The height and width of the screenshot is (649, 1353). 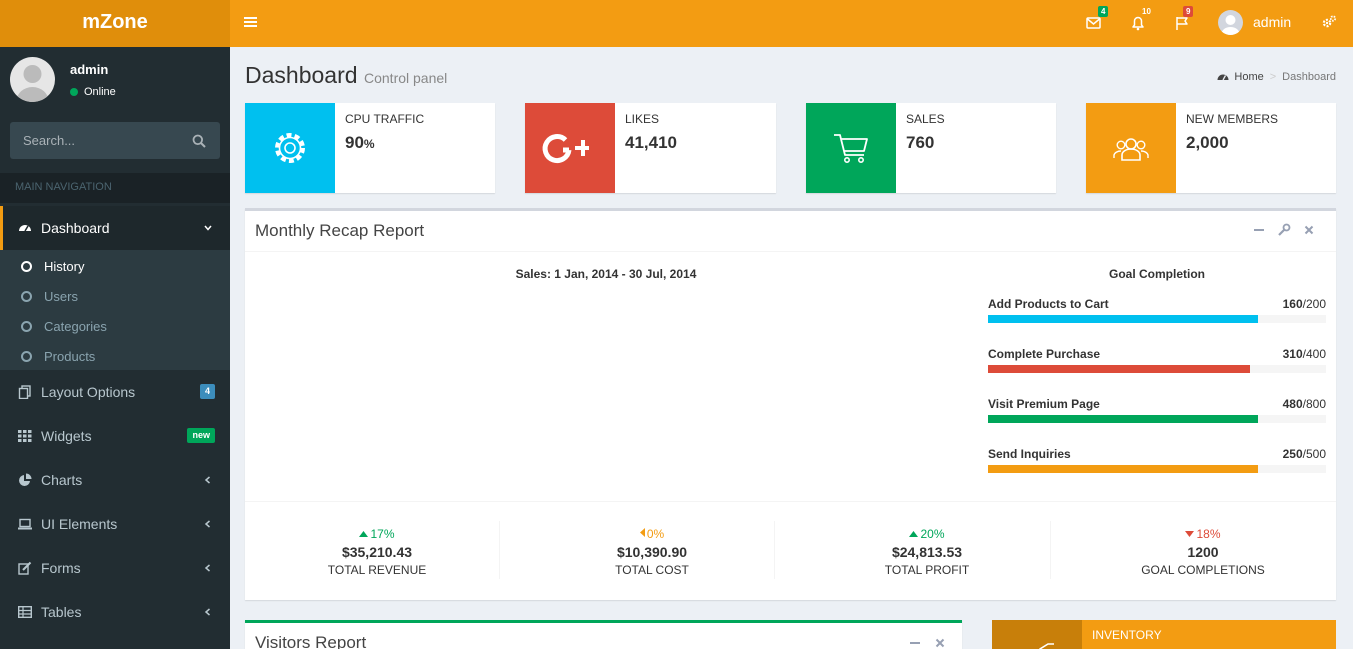 What do you see at coordinates (1103, 11) in the screenshot?
I see `mail-badge: 4` at bounding box center [1103, 11].